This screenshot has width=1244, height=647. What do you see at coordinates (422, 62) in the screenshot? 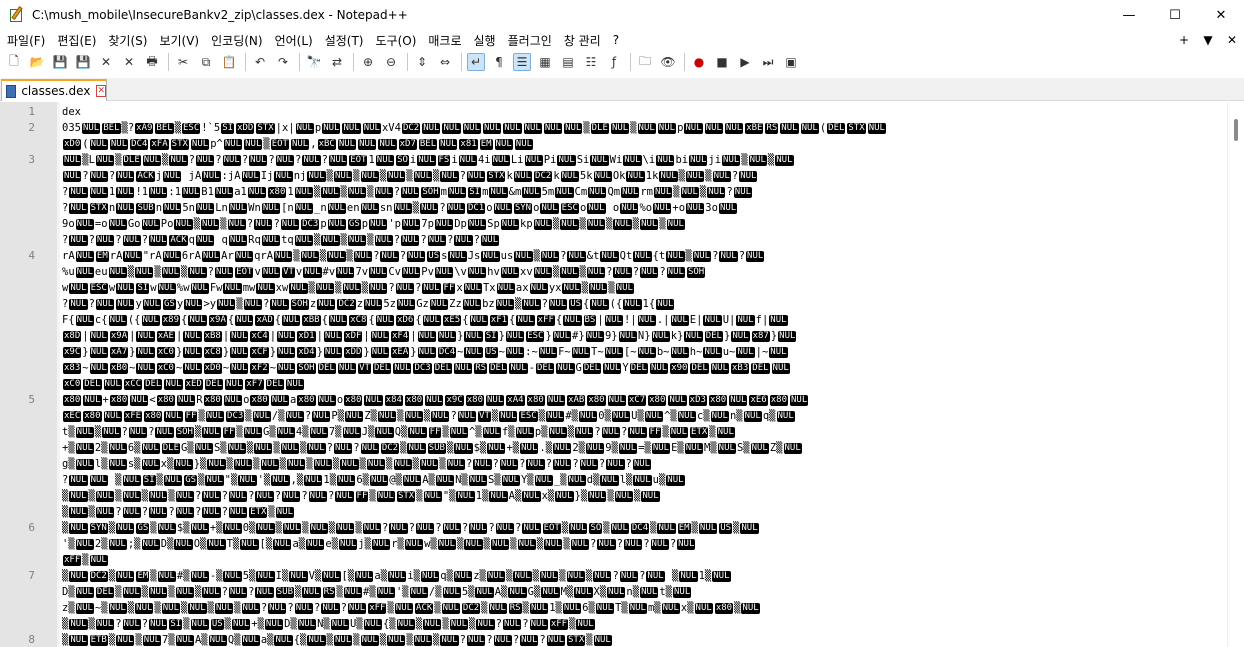
I see `sync-vertical-icon: ⇕` at bounding box center [422, 62].